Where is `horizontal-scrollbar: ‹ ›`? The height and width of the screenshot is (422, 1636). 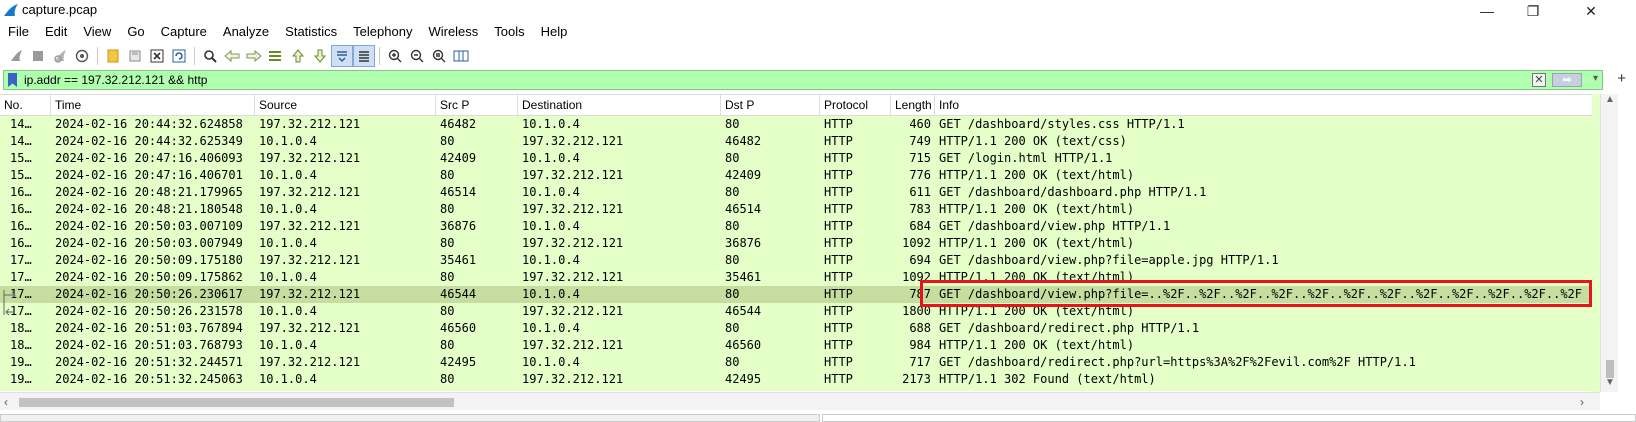
horizontal-scrollbar: ‹ › is located at coordinates (800, 401).